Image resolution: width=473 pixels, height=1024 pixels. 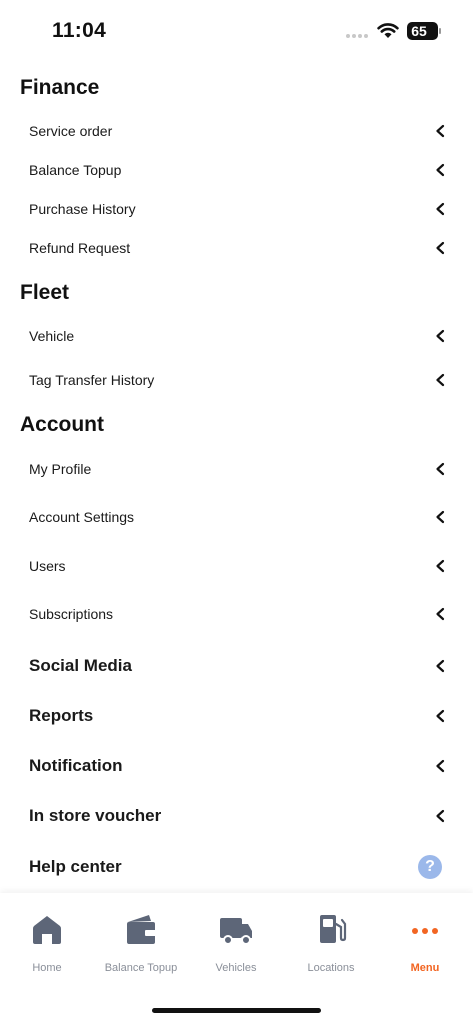 What do you see at coordinates (79, 30) in the screenshot?
I see `status-time: 11:04` at bounding box center [79, 30].